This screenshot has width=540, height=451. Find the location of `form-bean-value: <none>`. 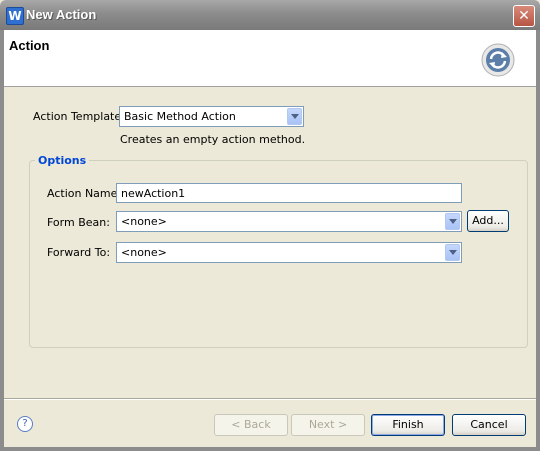

form-bean-value: <none> is located at coordinates (144, 221).